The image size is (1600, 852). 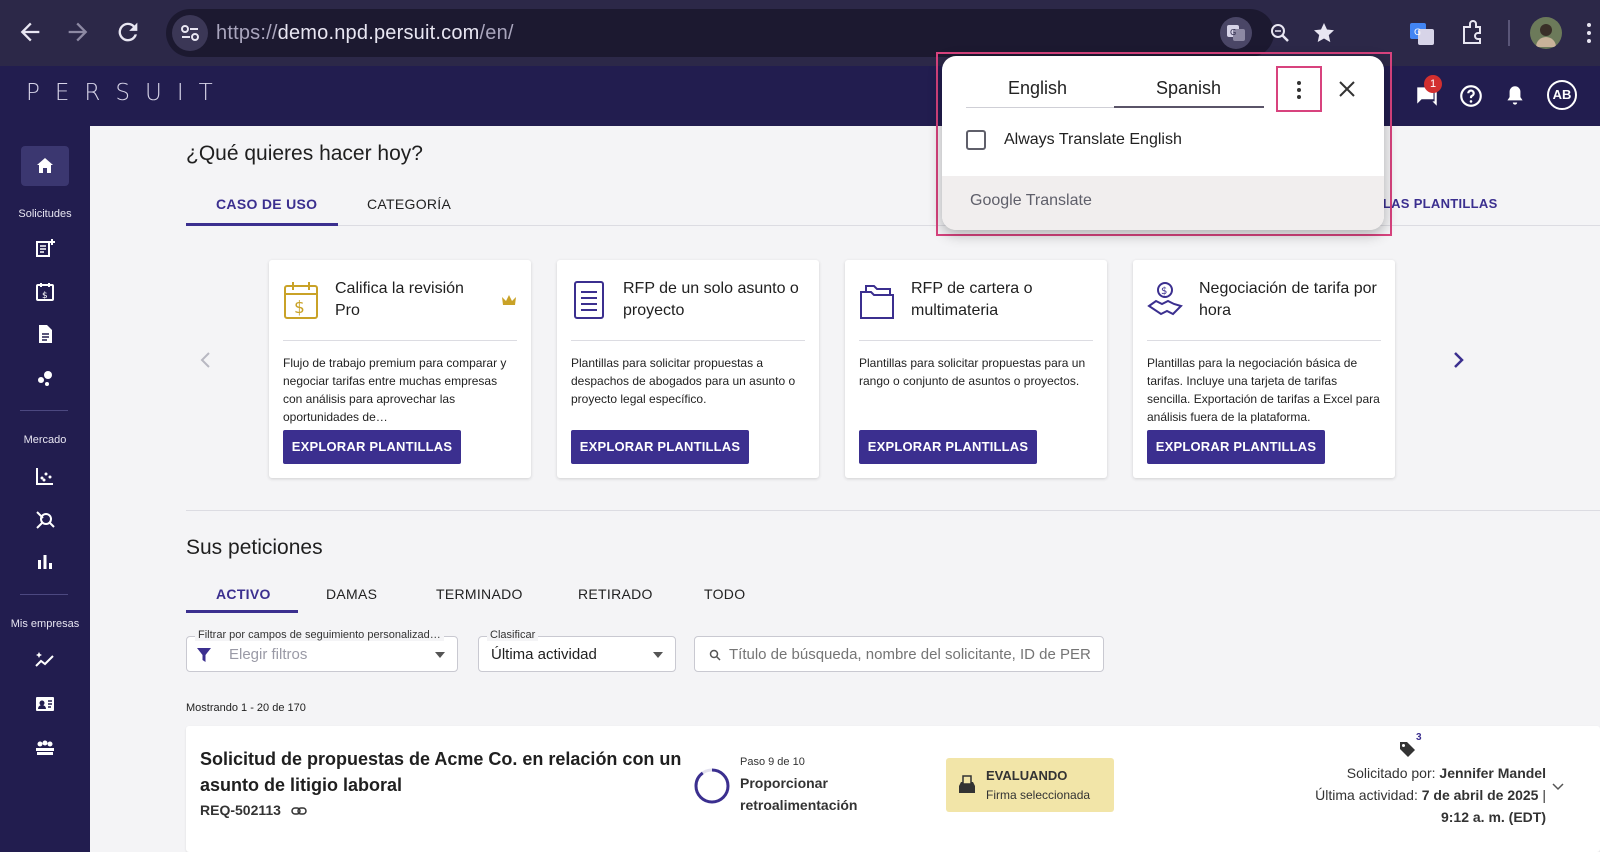 What do you see at coordinates (262, 224) in the screenshot?
I see `active-tab-indicator` at bounding box center [262, 224].